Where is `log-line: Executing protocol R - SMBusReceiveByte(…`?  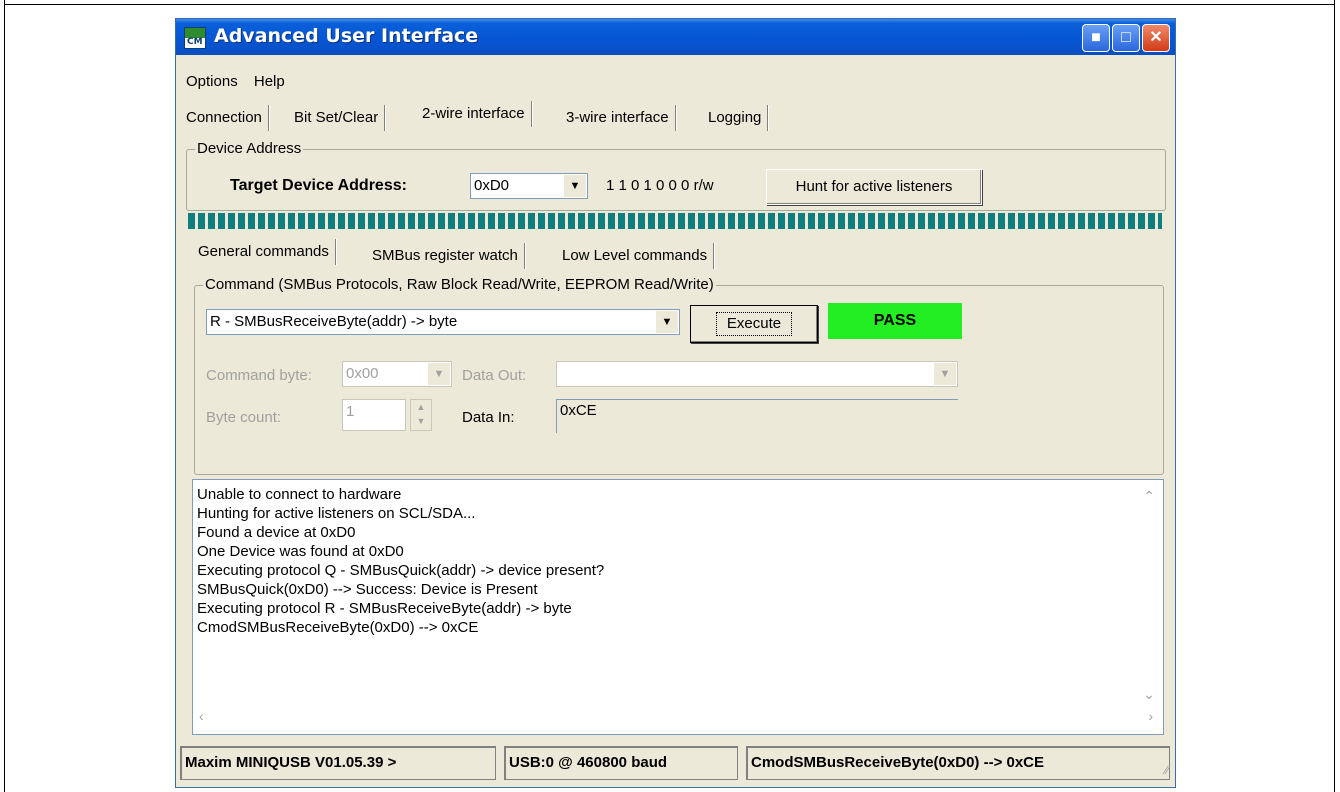 log-line: Executing protocol R - SMBusReceiveByte(… is located at coordinates (384, 608).